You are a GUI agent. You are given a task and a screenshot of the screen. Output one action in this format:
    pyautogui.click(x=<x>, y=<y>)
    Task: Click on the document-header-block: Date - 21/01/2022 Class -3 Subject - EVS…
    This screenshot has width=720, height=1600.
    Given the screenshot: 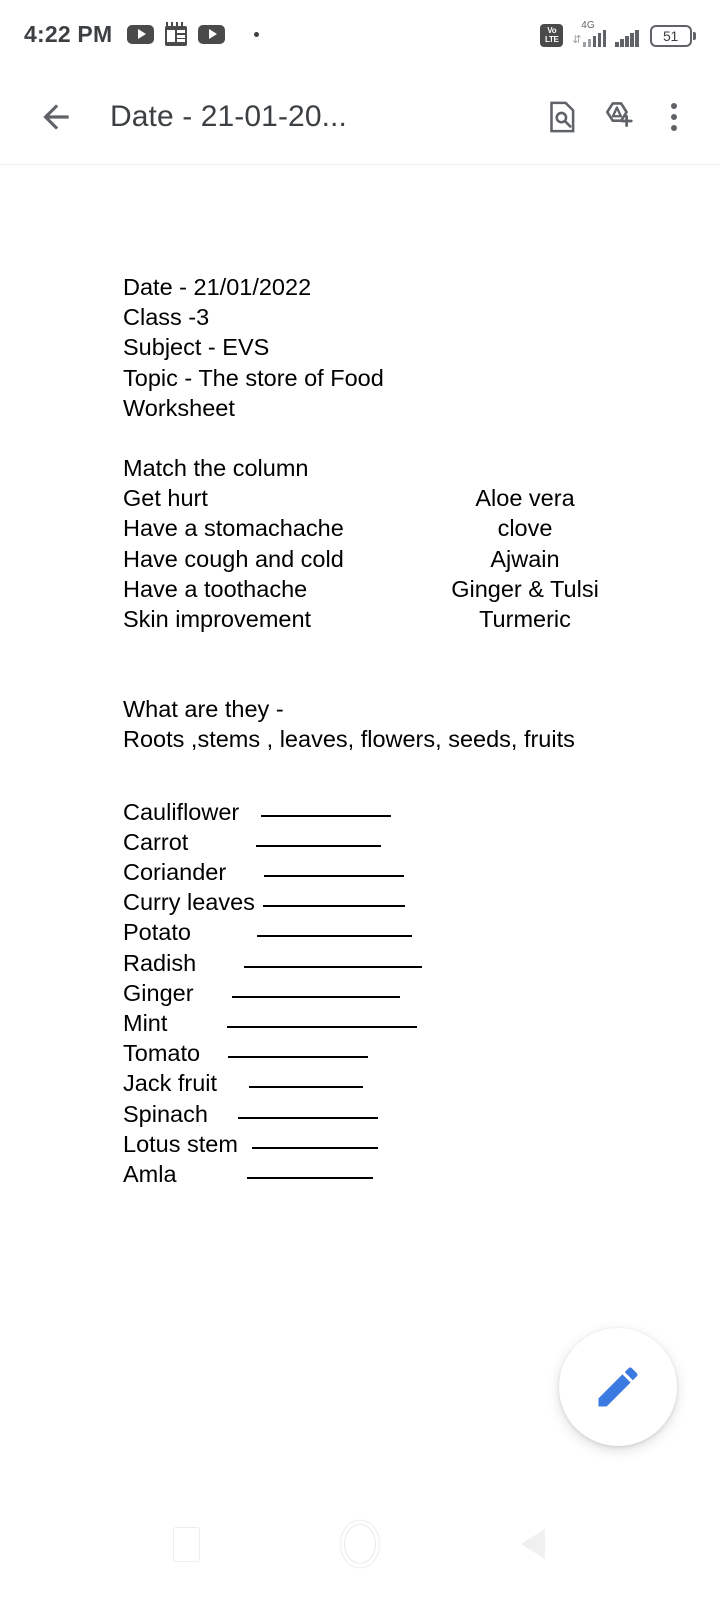 What is the action you would take?
    pyautogui.click(x=421, y=347)
    